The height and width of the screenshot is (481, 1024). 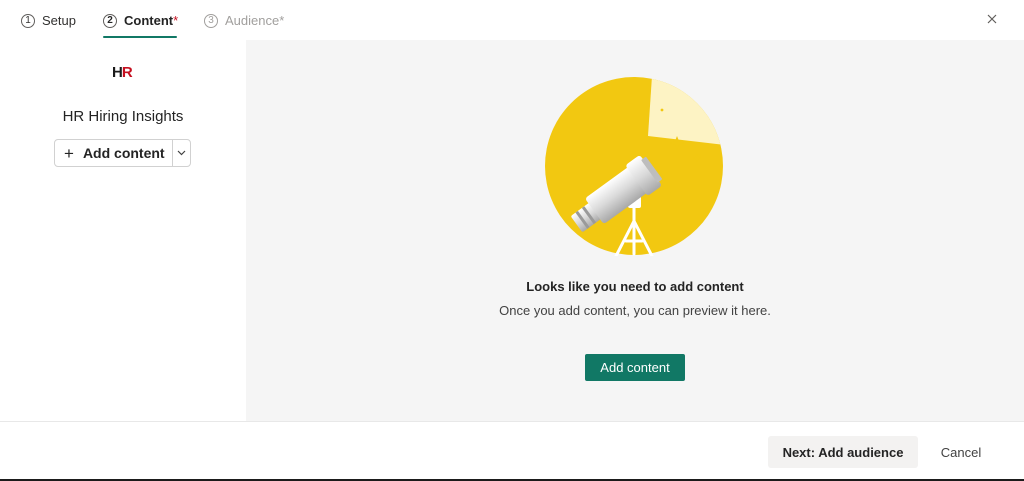 I want to click on report-title: HR Hiring Insights, so click(x=123, y=116).